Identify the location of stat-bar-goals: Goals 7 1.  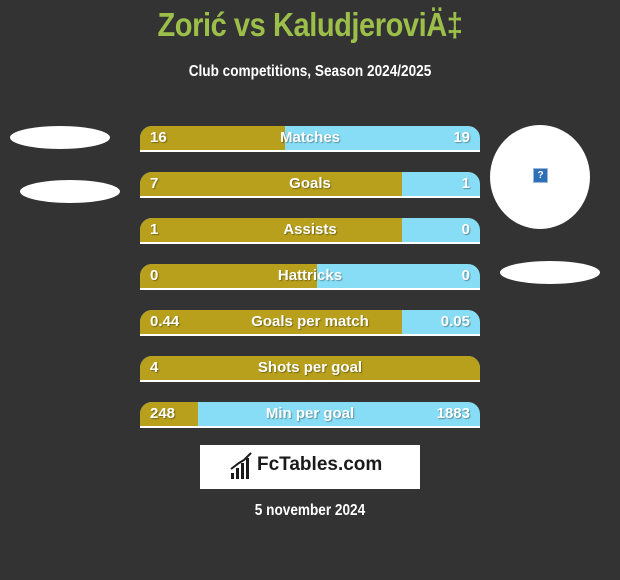
(310, 185).